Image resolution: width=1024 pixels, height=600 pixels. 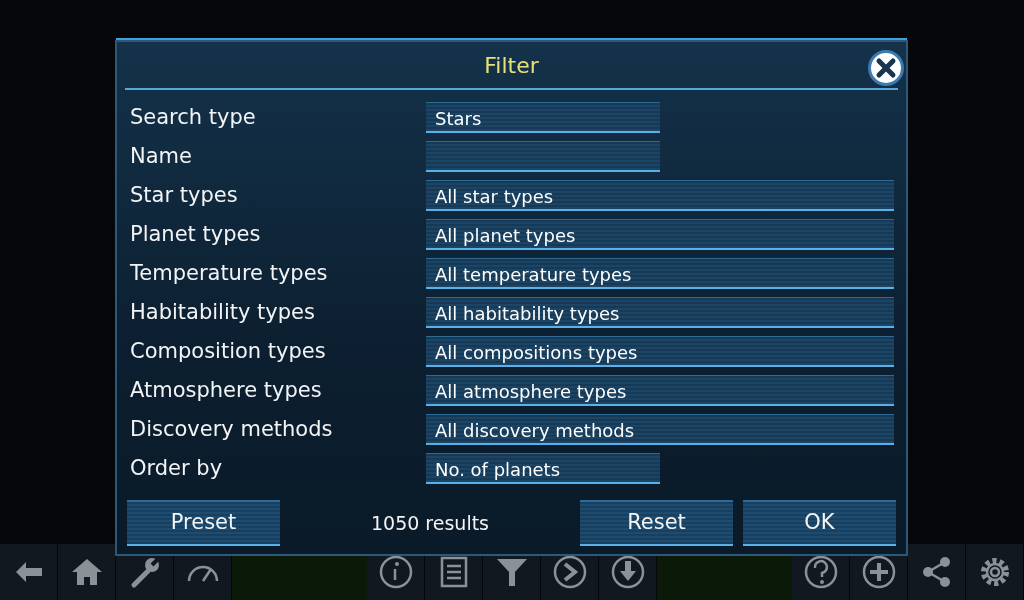 What do you see at coordinates (937, 572) in the screenshot?
I see `share-button` at bounding box center [937, 572].